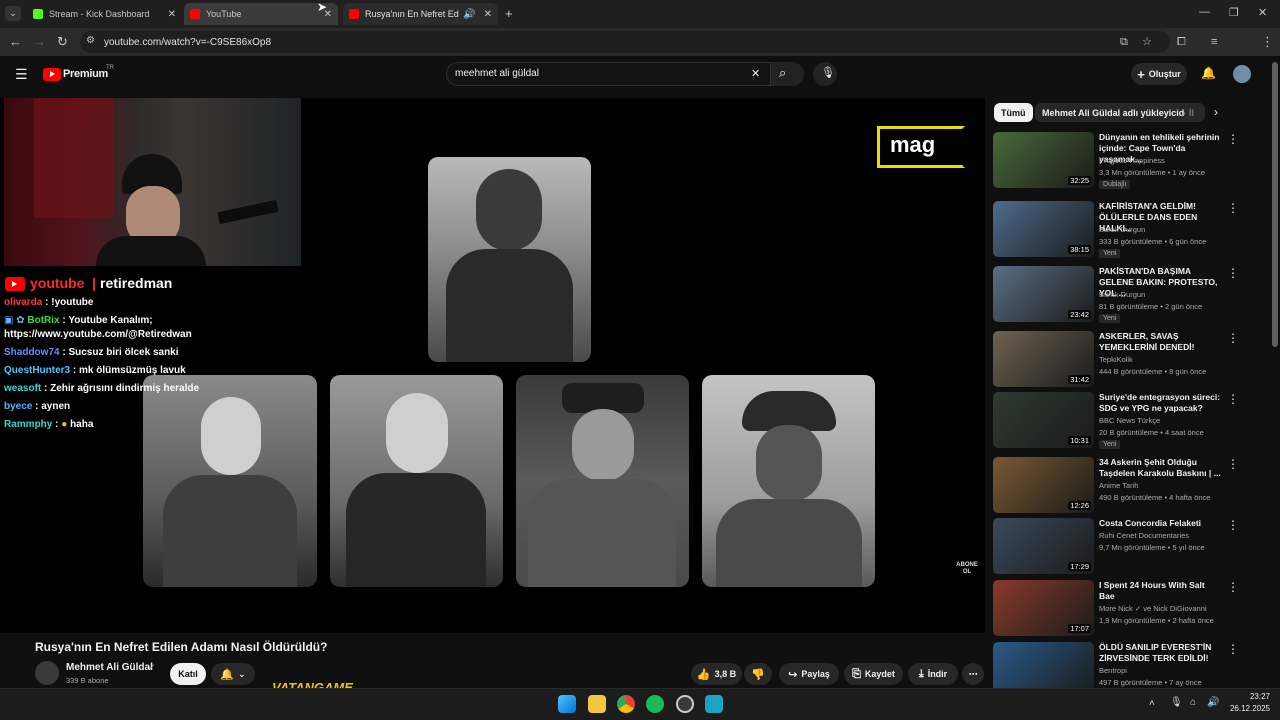 Image resolution: width=1280 pixels, height=720 pixels. I want to click on windows-start-icon, so click(567, 704).